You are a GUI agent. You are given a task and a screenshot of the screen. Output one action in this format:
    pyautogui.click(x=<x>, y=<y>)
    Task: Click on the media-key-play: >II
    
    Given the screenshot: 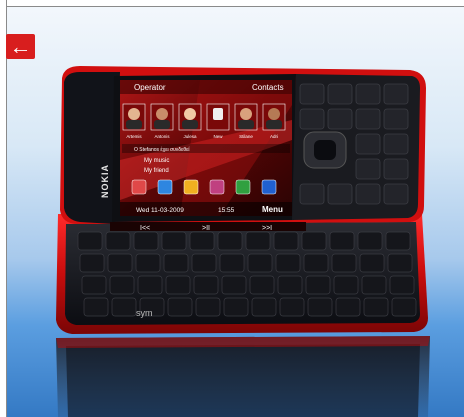 What is the action you would take?
    pyautogui.click(x=206, y=228)
    